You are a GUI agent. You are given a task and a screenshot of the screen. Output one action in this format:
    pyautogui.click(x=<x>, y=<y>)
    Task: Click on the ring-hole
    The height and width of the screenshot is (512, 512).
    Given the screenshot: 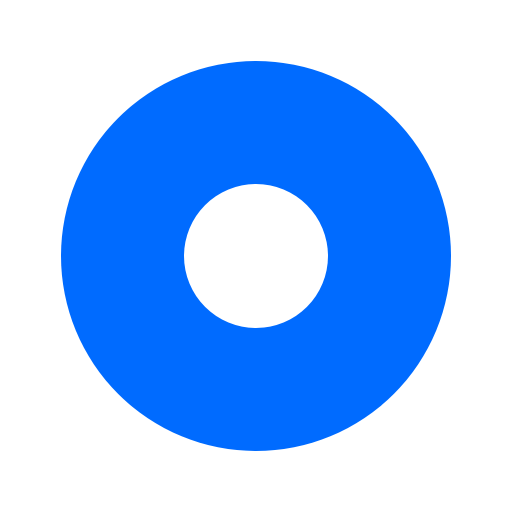 What is the action you would take?
    pyautogui.click(x=256, y=256)
    